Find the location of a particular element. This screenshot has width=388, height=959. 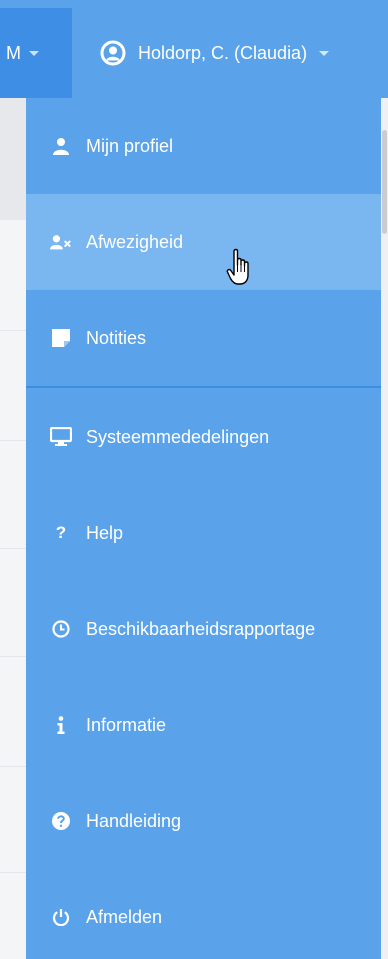

question-circle-icon is located at coordinates (61, 821).